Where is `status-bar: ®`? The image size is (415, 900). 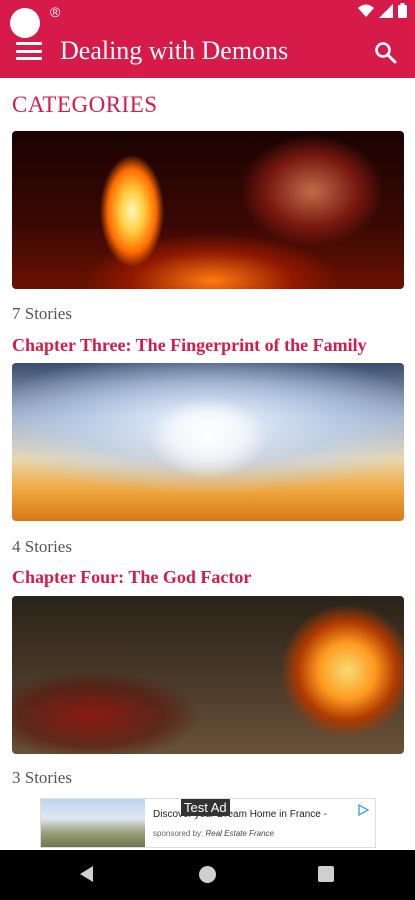 status-bar: ® is located at coordinates (207, 19).